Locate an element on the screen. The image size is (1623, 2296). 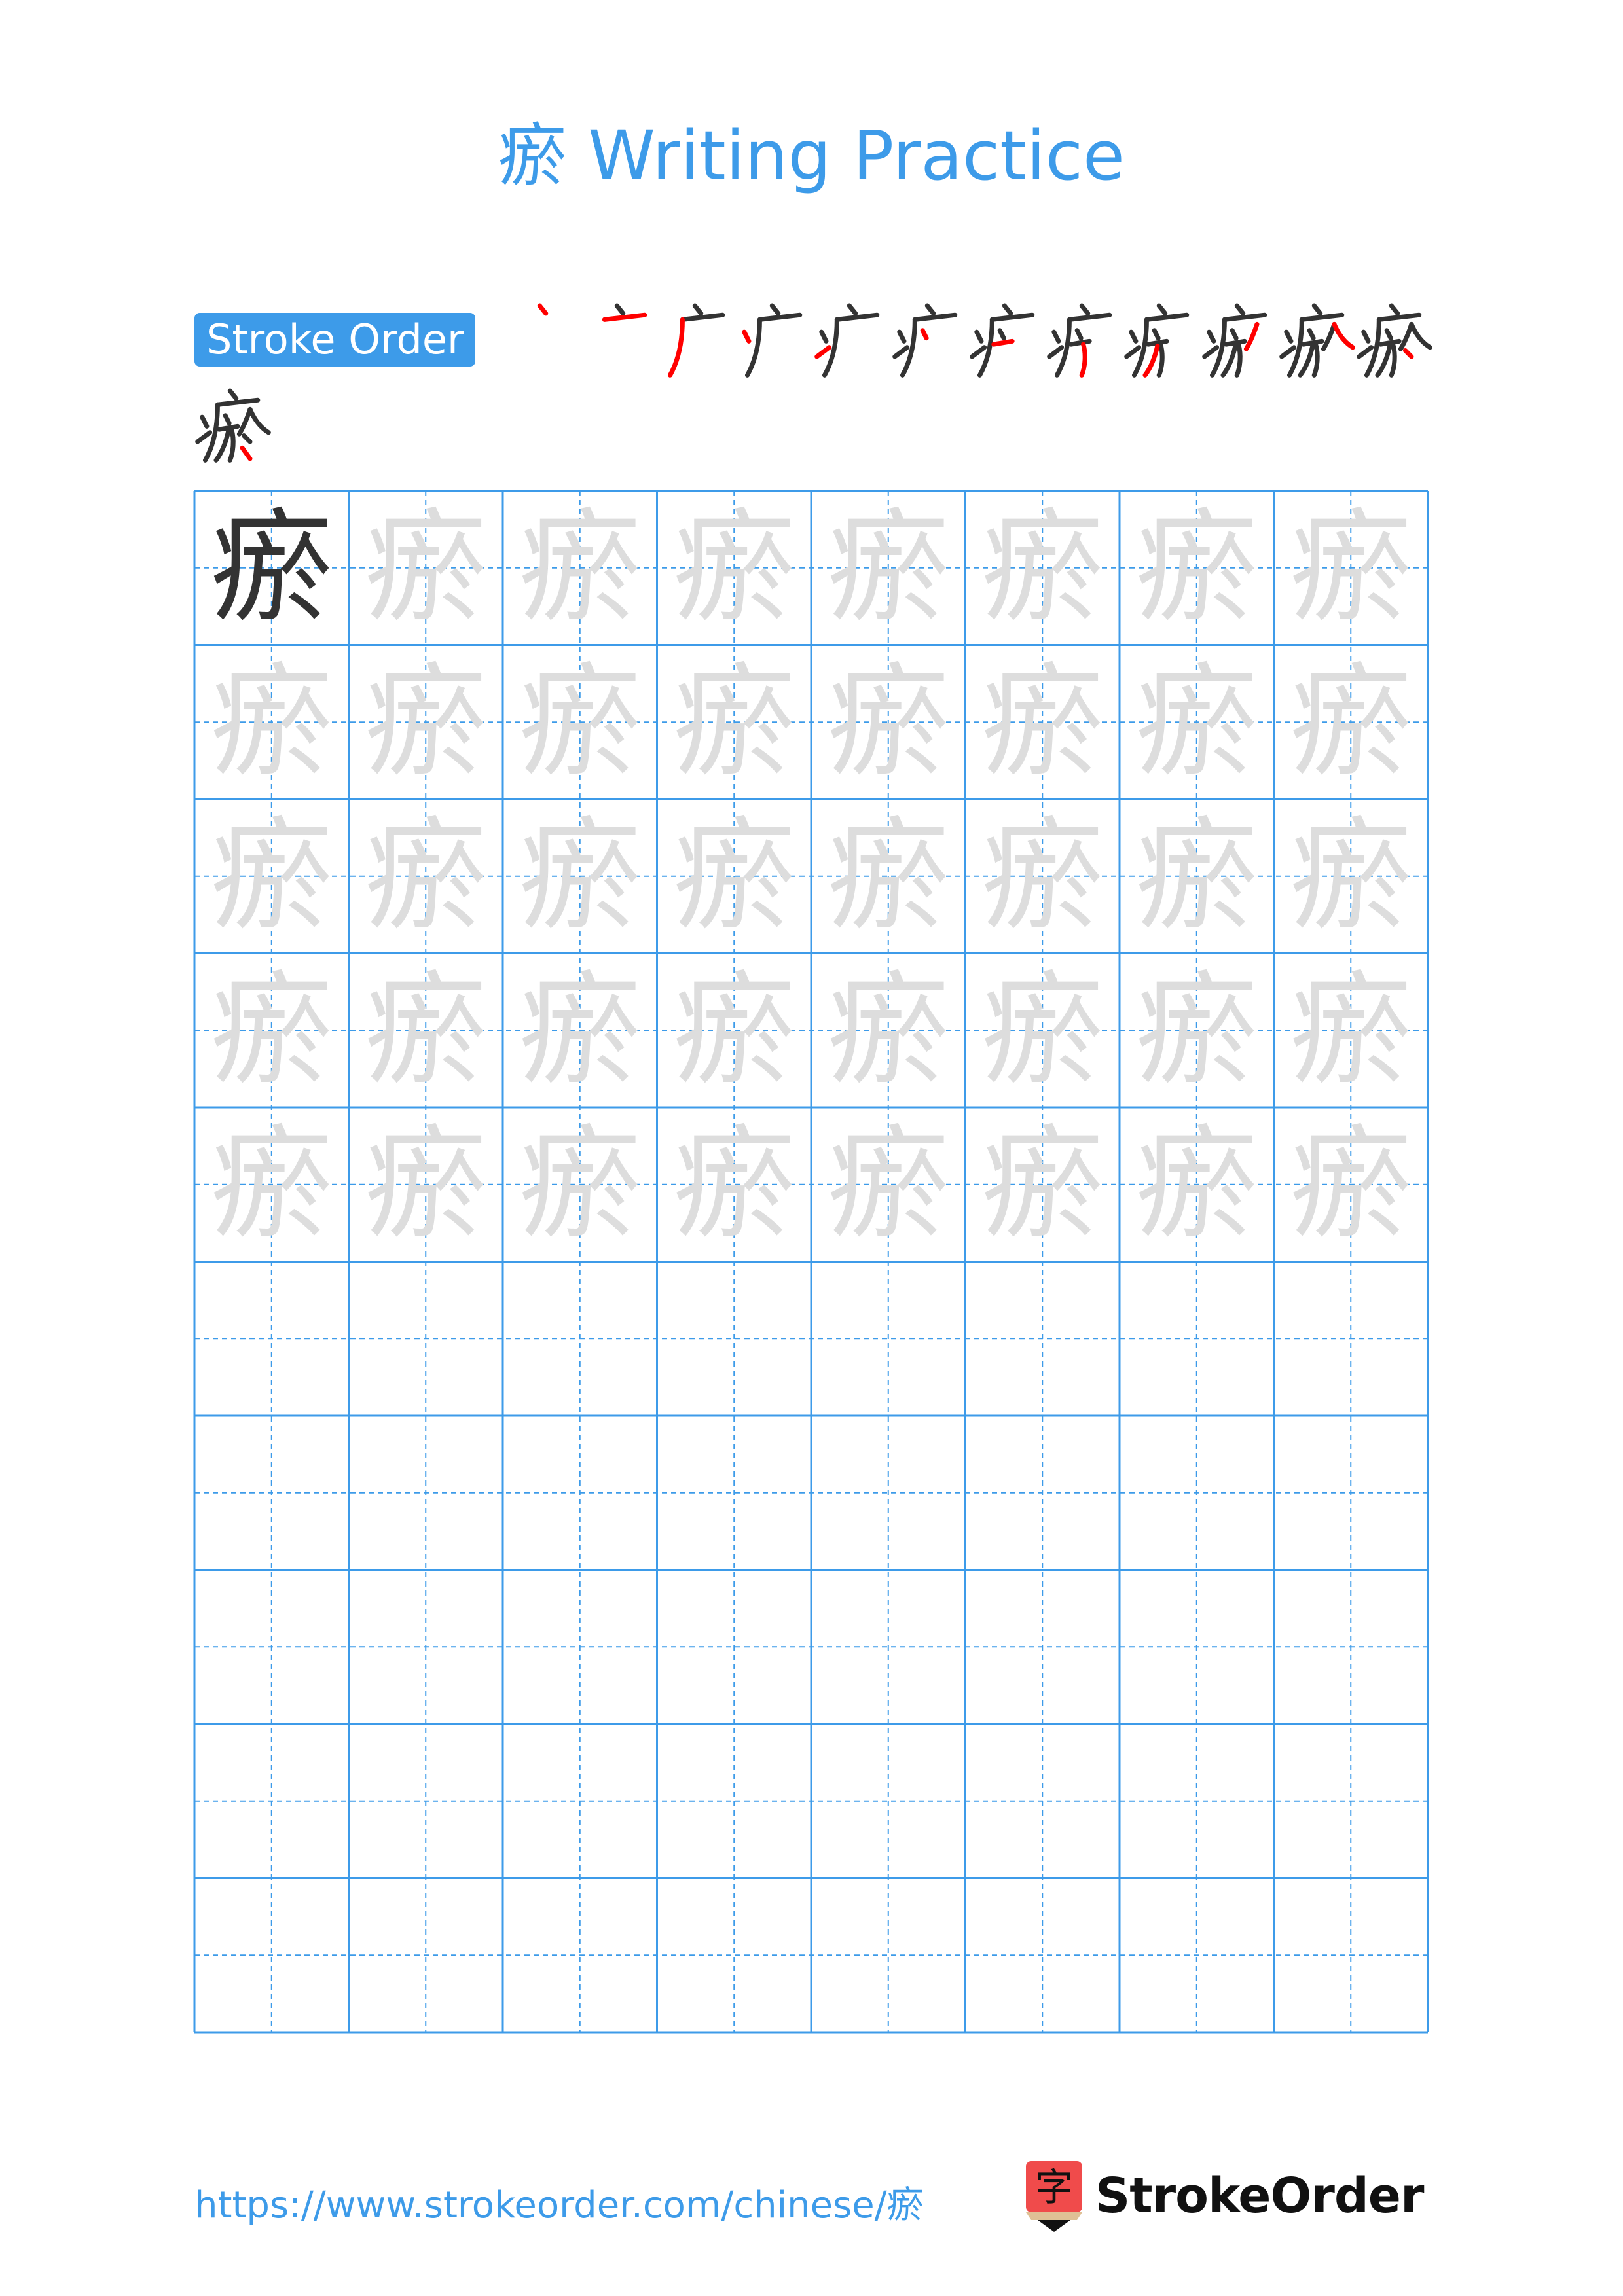
model-character-cell: 瘀 is located at coordinates (271, 568).